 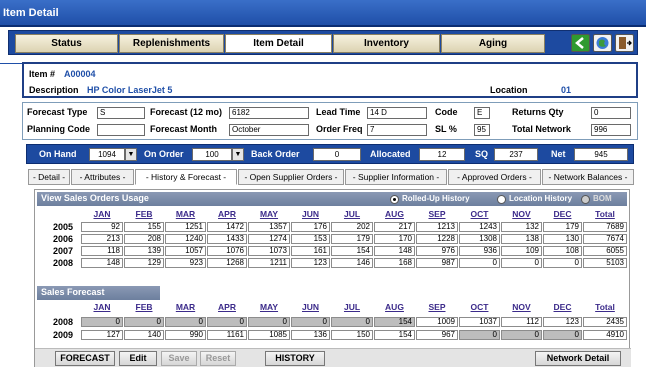 I want to click on table-cell: 132, so click(x=521, y=227).